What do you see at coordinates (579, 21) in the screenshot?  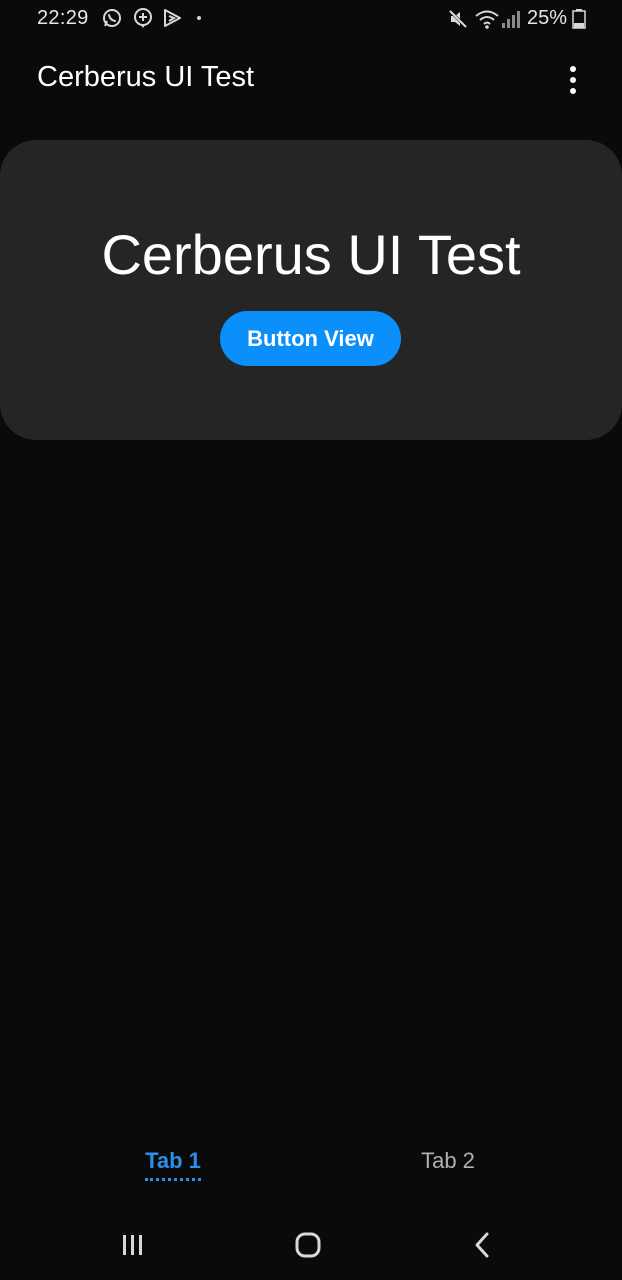 I see `battery-icon` at bounding box center [579, 21].